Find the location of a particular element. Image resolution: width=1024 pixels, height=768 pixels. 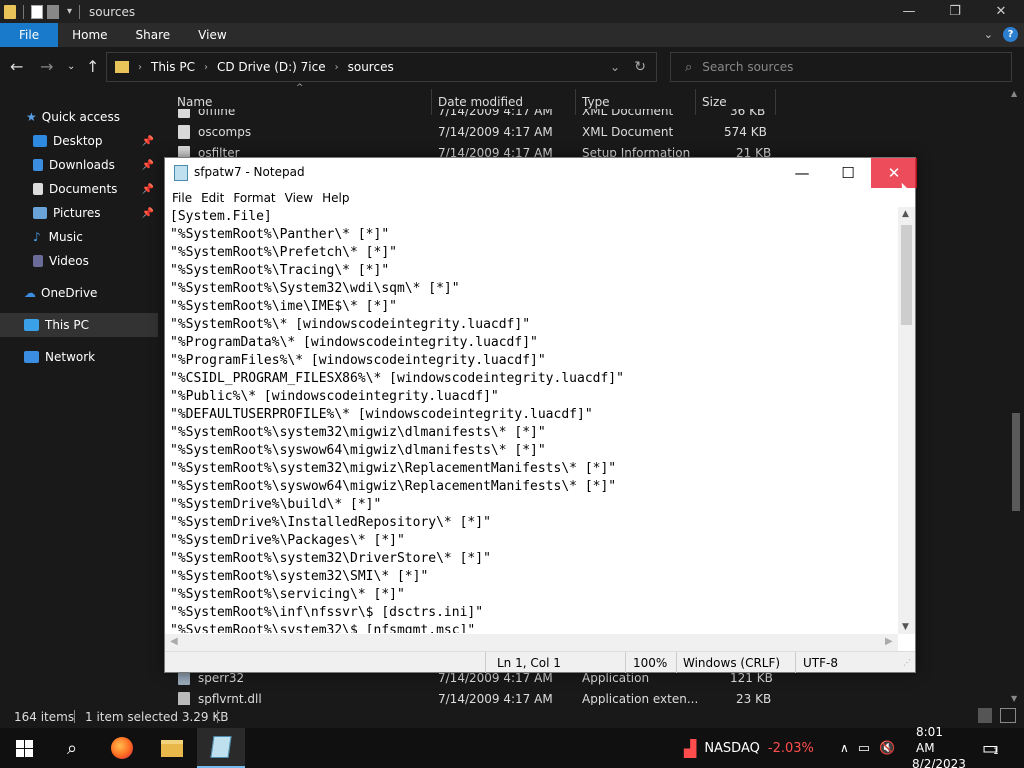

notepad-icon is located at coordinates (221, 747).